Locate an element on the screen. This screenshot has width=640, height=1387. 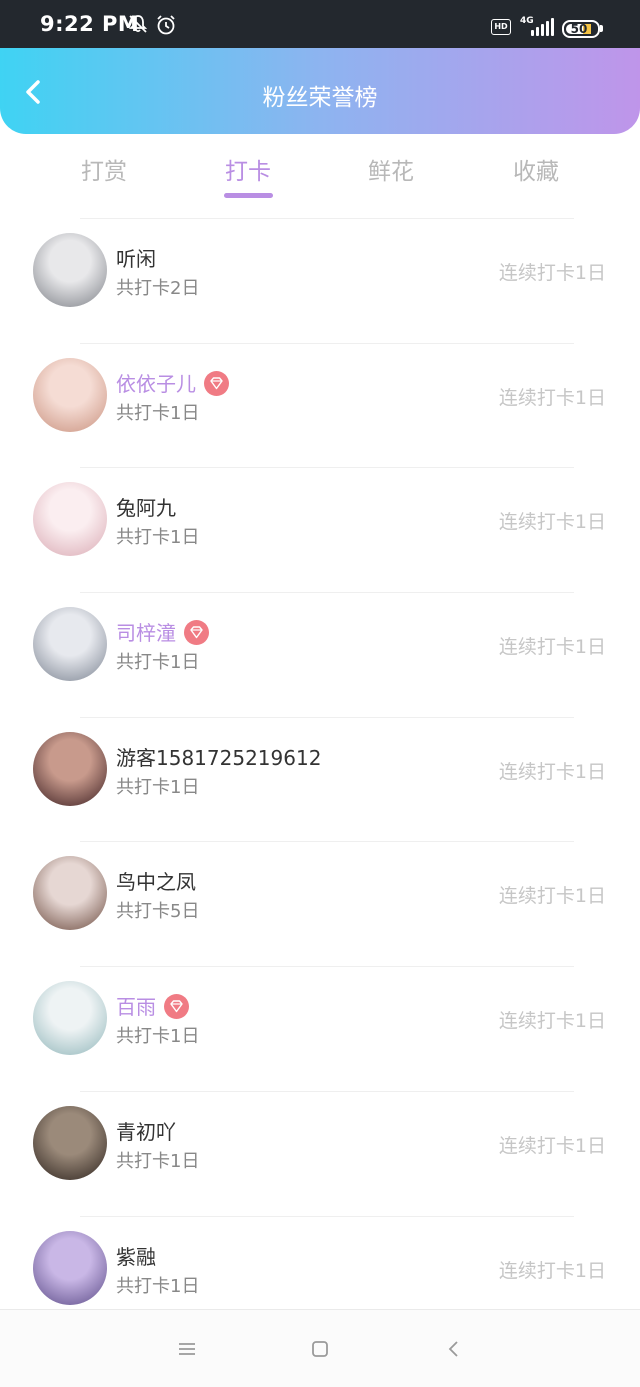
fan-name-text: 听闲 is located at coordinates (136, 259).